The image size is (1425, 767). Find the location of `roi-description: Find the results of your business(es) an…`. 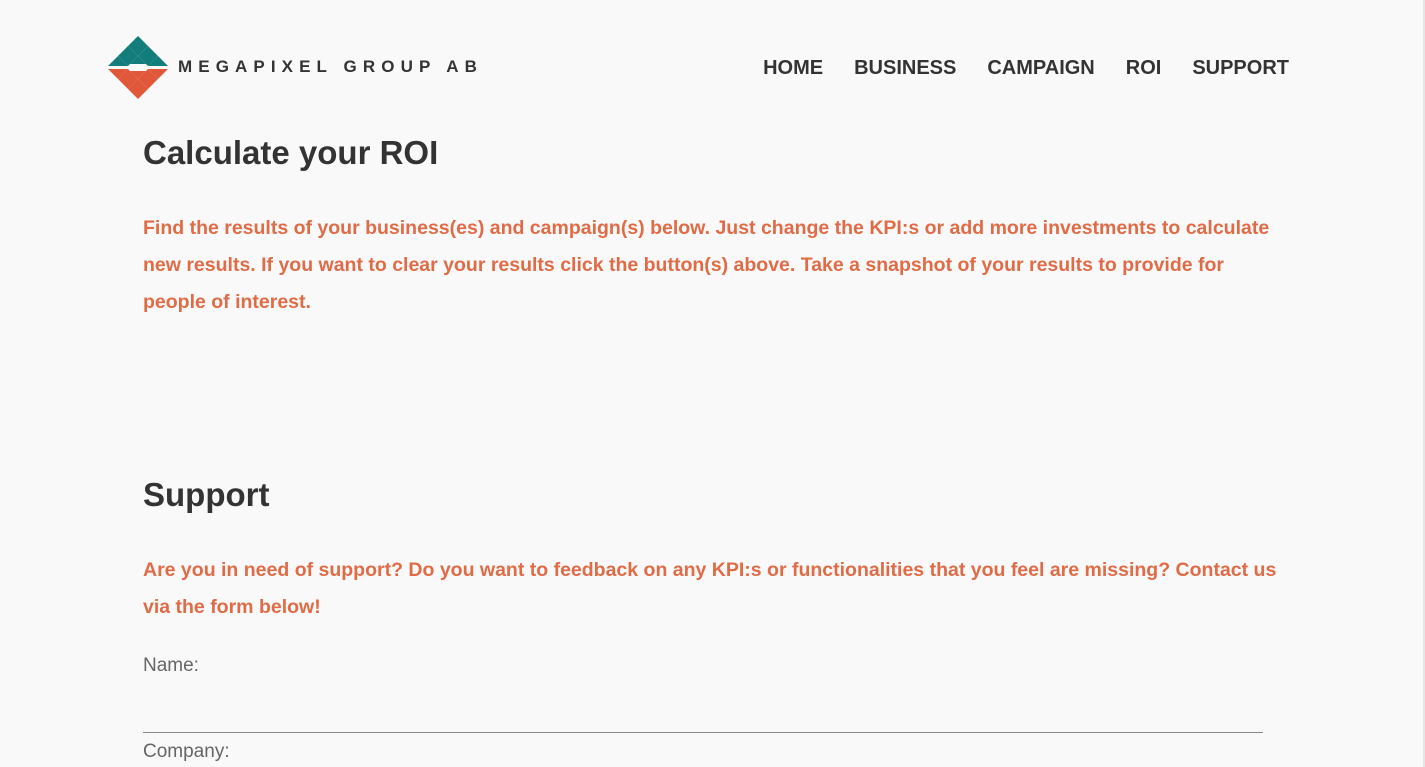

roi-description: Find the results of your business(es) an… is located at coordinates (706, 265).